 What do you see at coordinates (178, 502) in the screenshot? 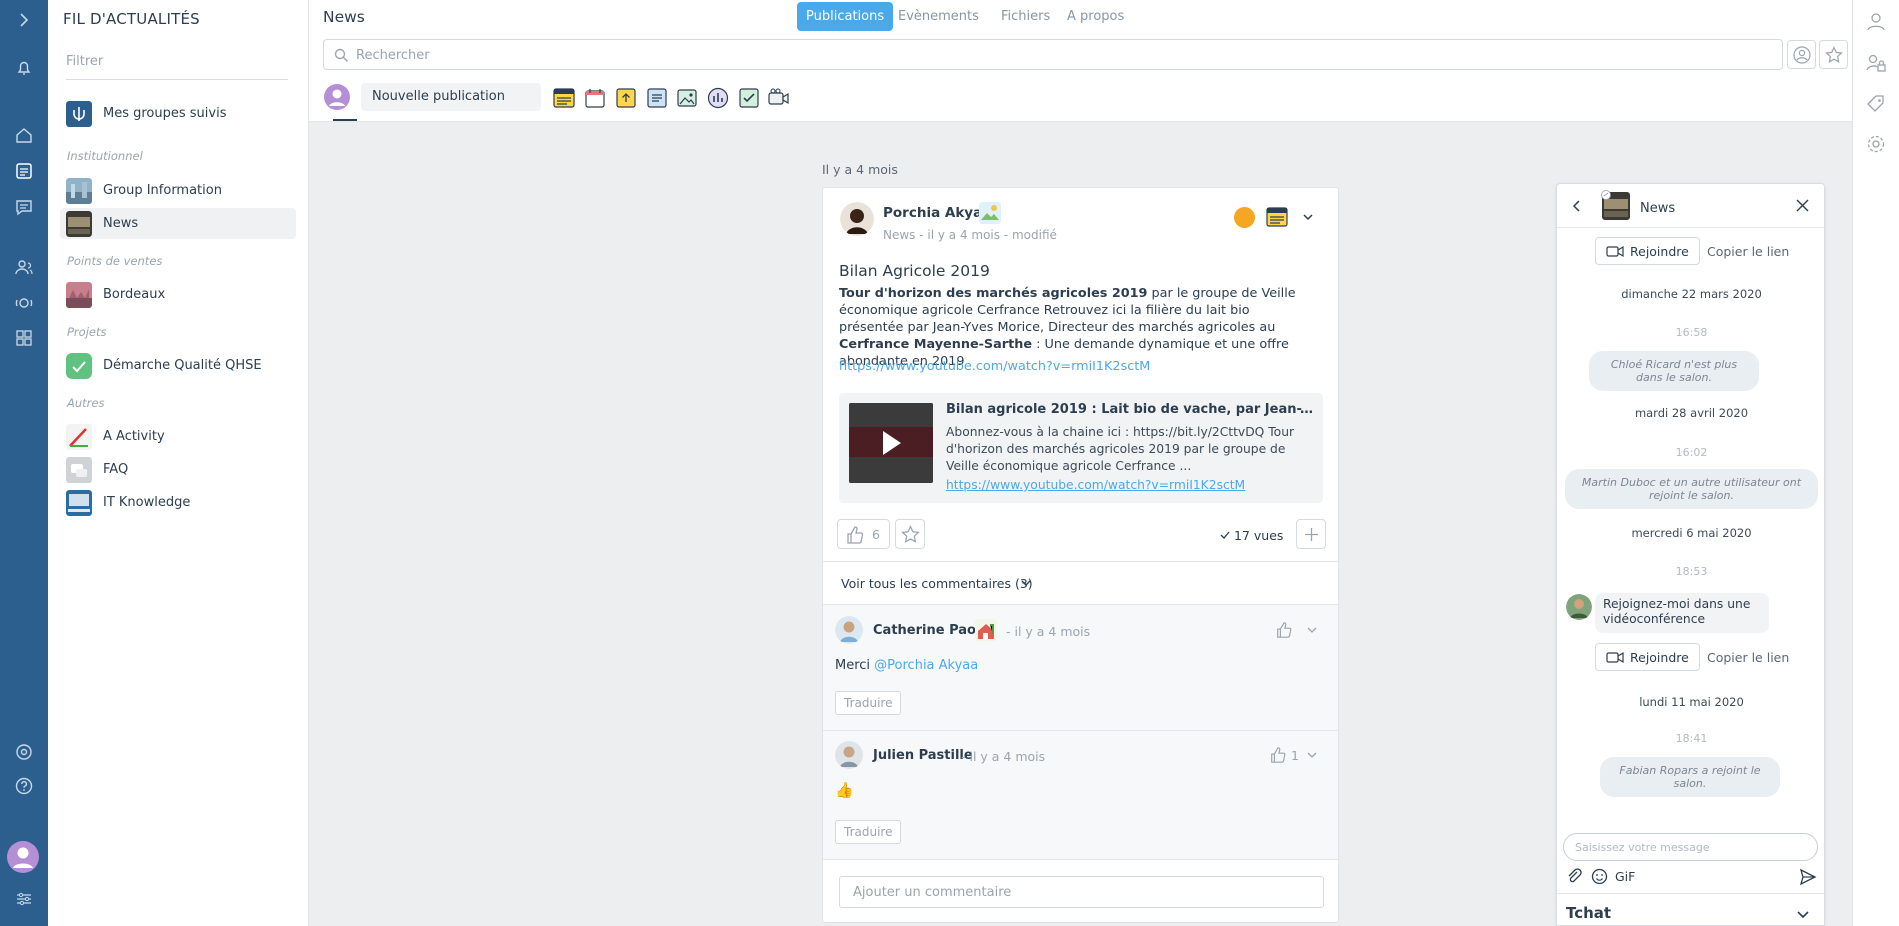
I see `sidebar-item-it-knowledge: IT Knowledge` at bounding box center [178, 502].